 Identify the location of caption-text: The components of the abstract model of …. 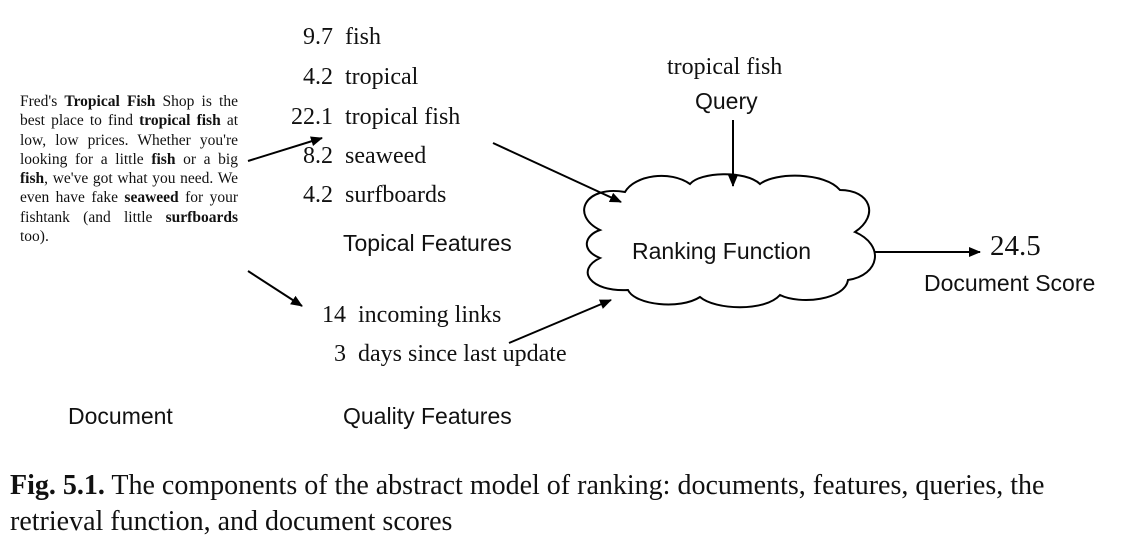
(527, 503).